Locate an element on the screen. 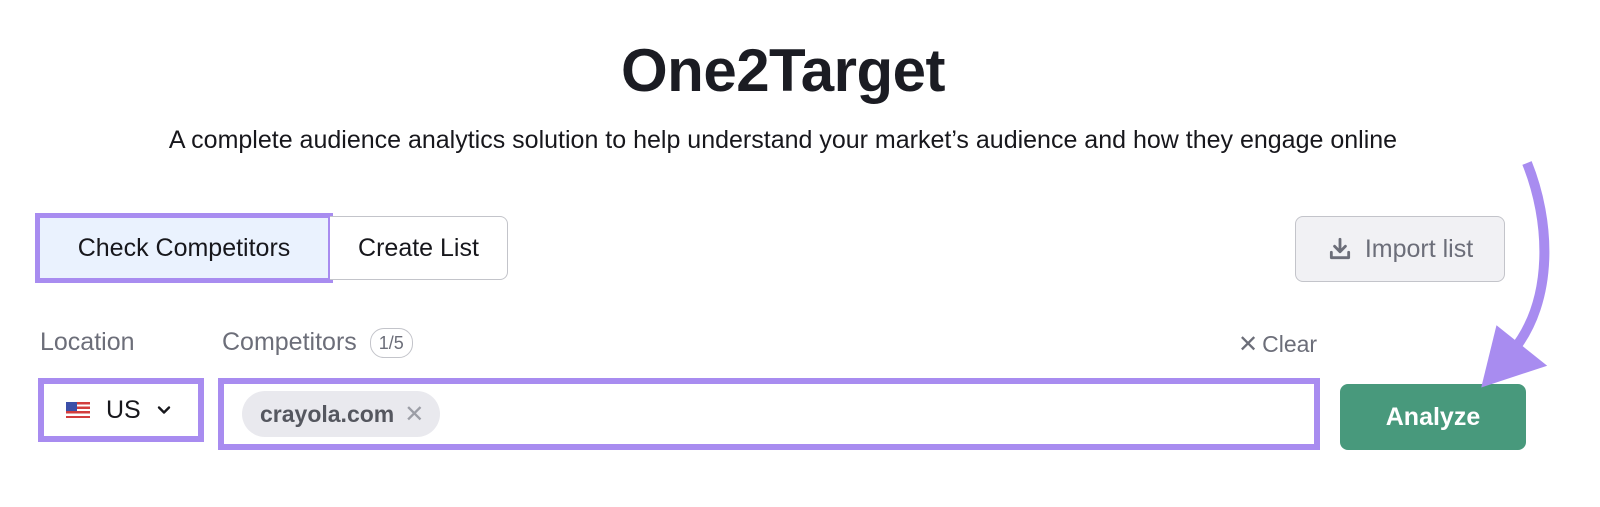  competitors-label-group: Competitors 1/5 is located at coordinates (317, 343).